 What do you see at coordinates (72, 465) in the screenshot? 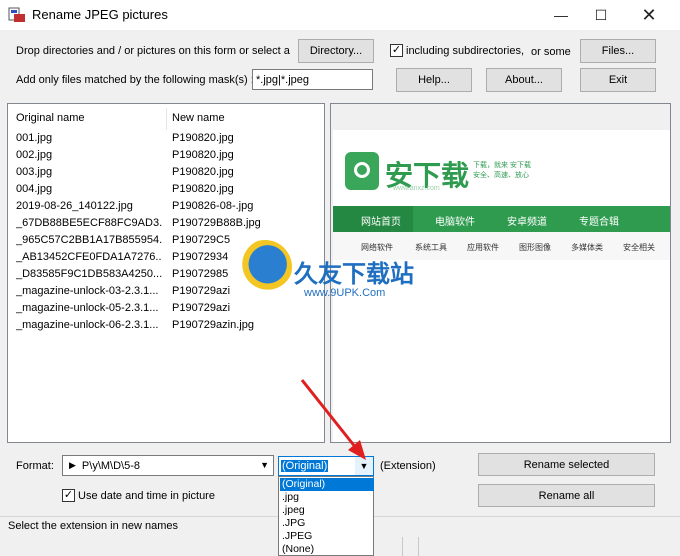
I see `play-icon: ▶` at bounding box center [72, 465].